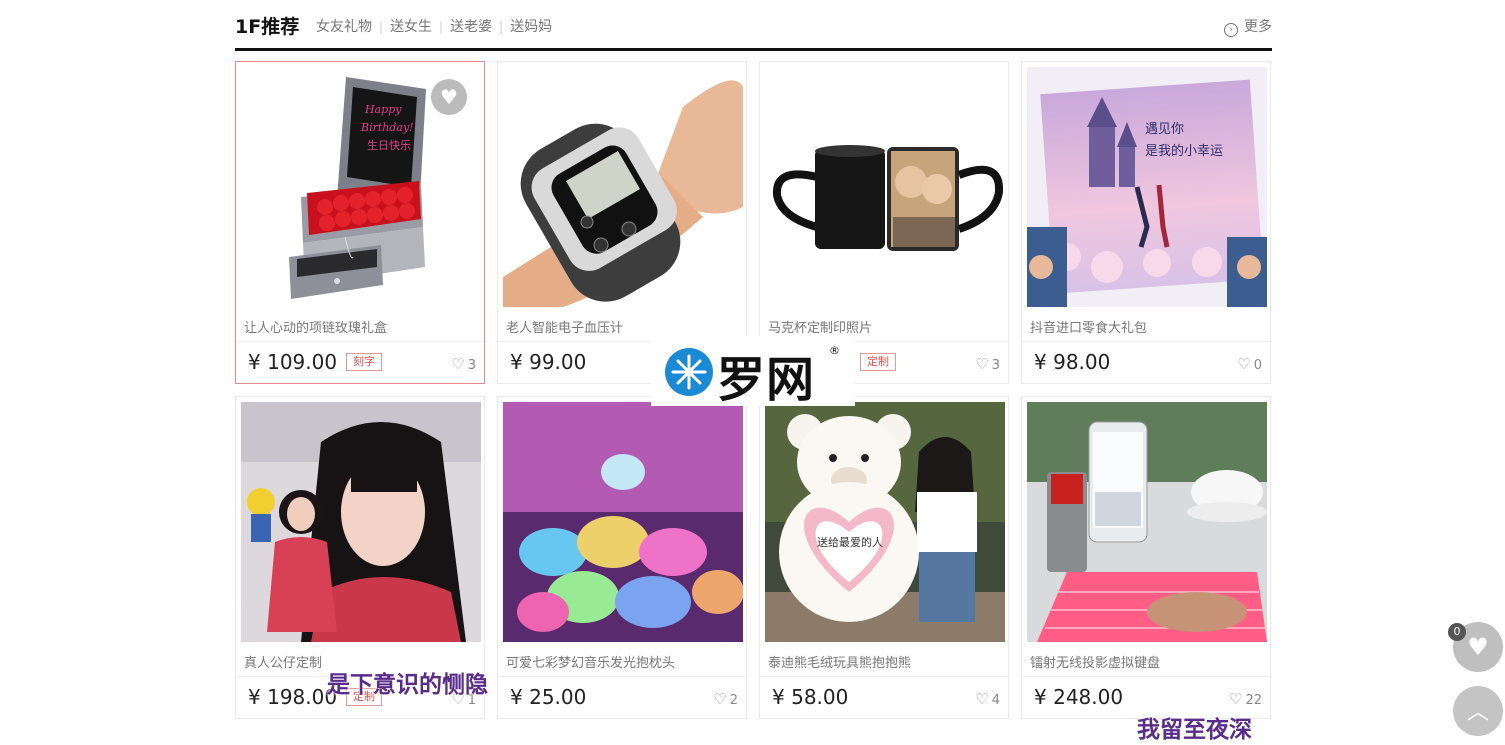 The image size is (1505, 745). Describe the element at coordinates (590, 661) in the screenshot. I see `product-name: 可爱七彩梦幻音乐发光抱枕头` at that location.